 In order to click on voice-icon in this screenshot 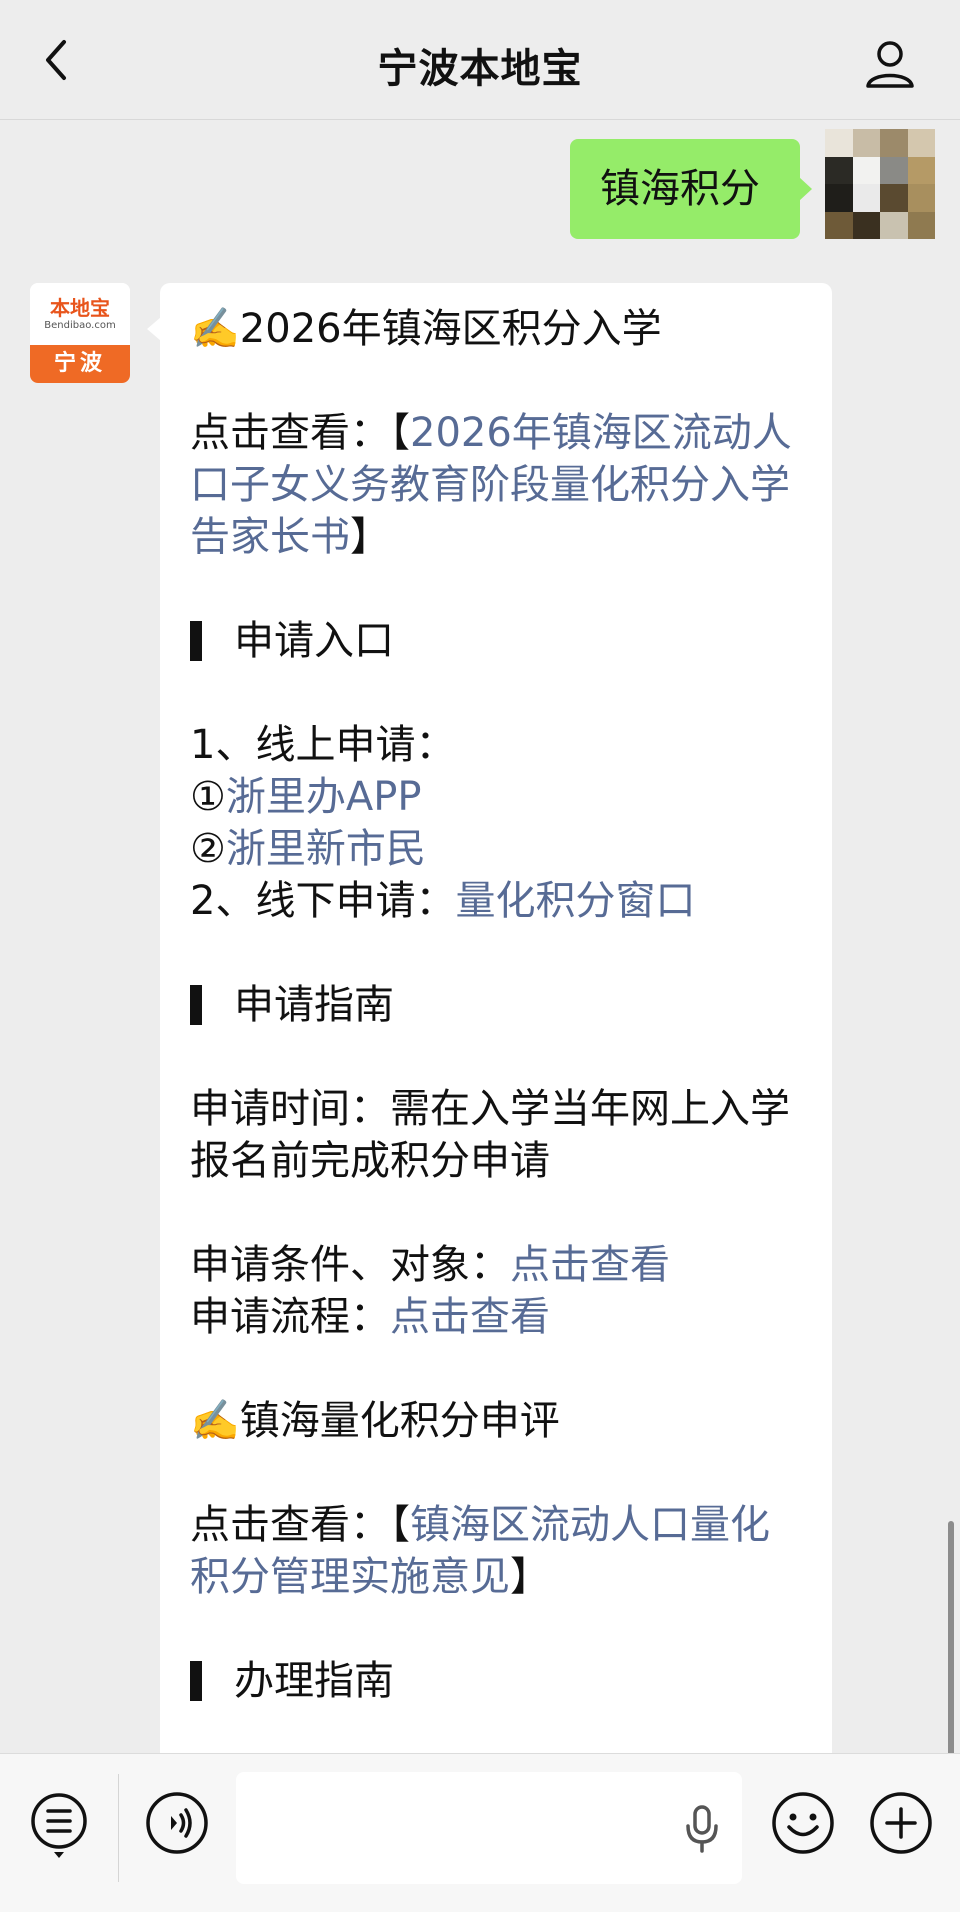, I will do `click(177, 1823)`.